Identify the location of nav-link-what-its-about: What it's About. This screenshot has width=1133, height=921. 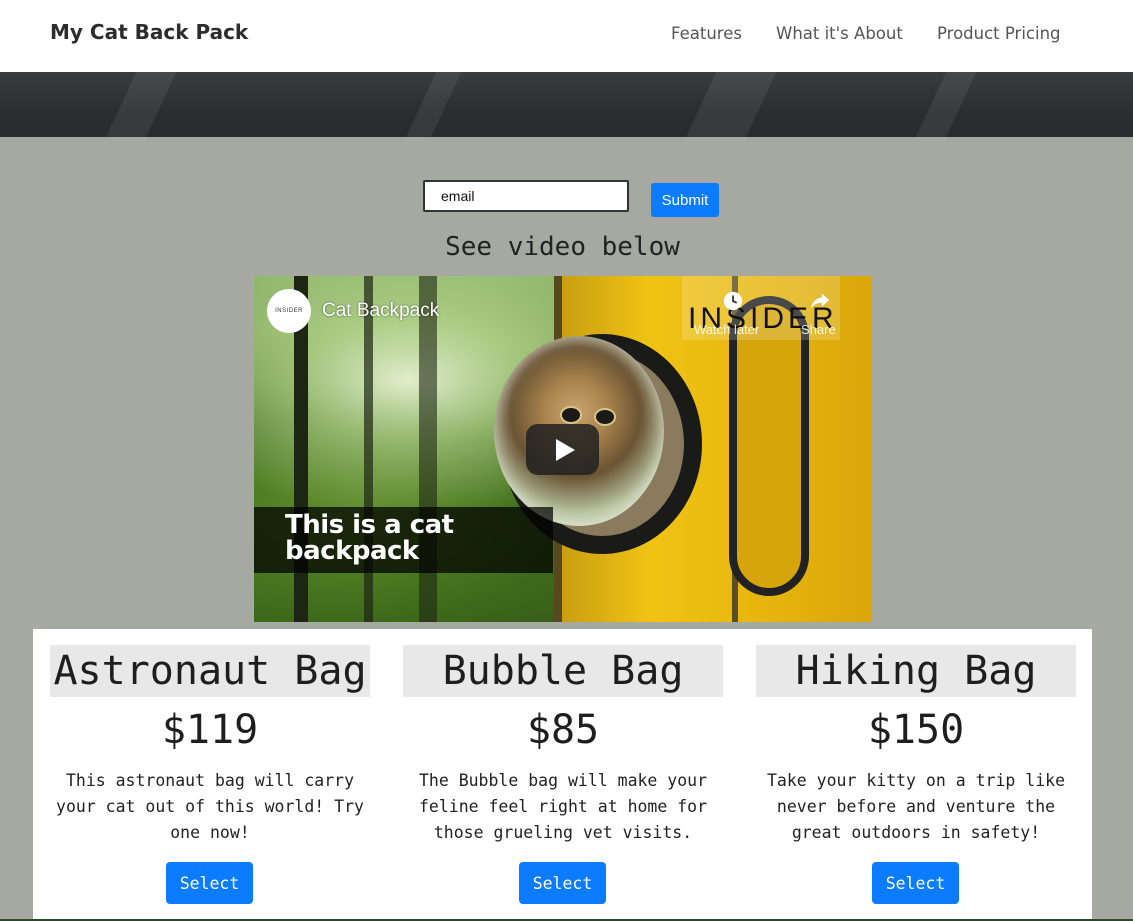
(839, 33).